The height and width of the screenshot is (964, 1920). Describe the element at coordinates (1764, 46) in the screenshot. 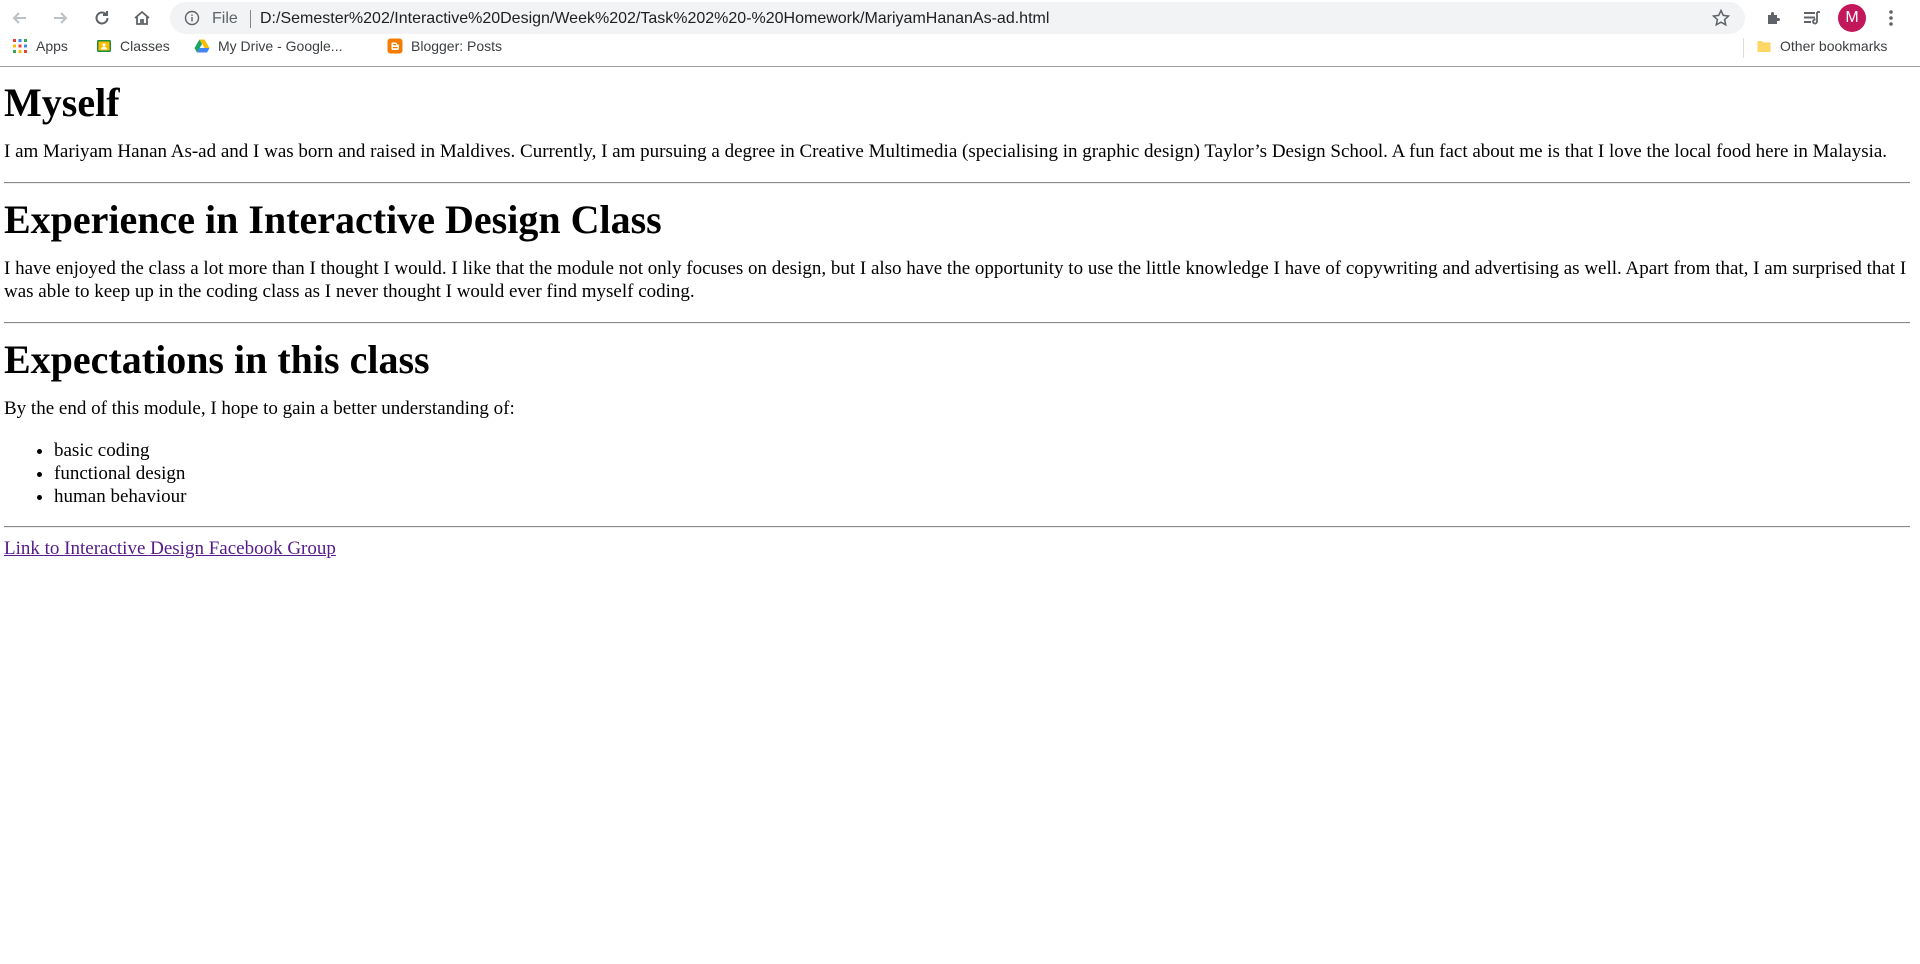

I see `folder-icon` at that location.